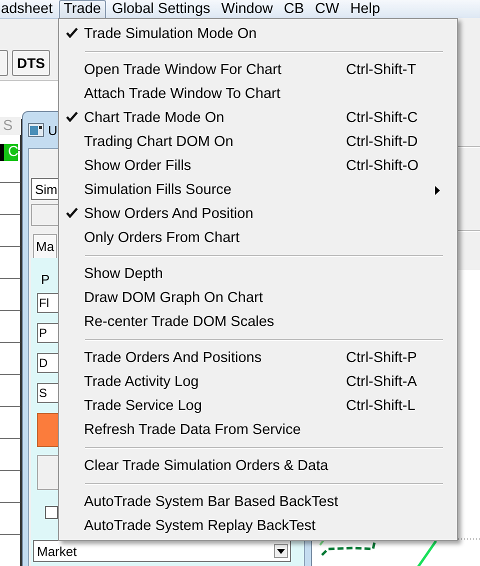 The height and width of the screenshot is (566, 480). Describe the element at coordinates (258, 214) in the screenshot. I see `menu-item: Show Orders And Position` at that location.